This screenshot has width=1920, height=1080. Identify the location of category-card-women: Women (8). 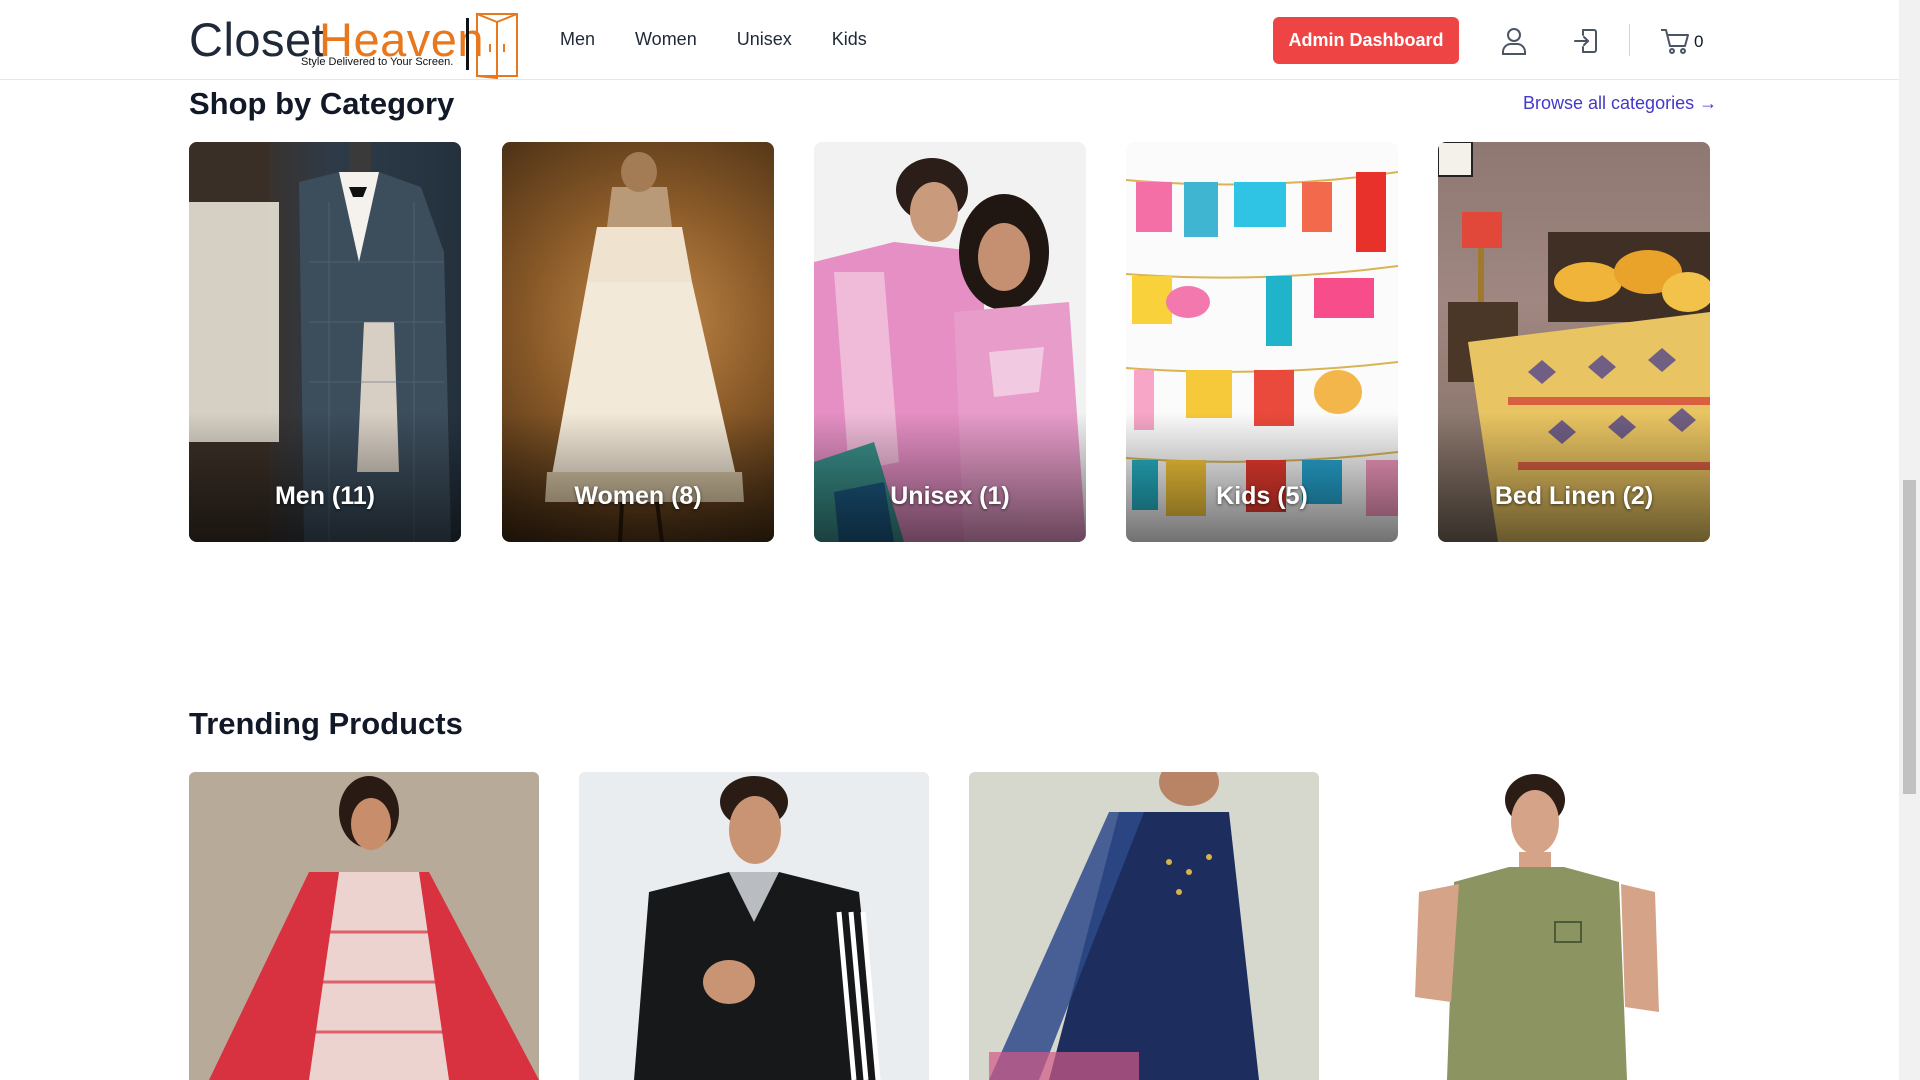
(638, 342).